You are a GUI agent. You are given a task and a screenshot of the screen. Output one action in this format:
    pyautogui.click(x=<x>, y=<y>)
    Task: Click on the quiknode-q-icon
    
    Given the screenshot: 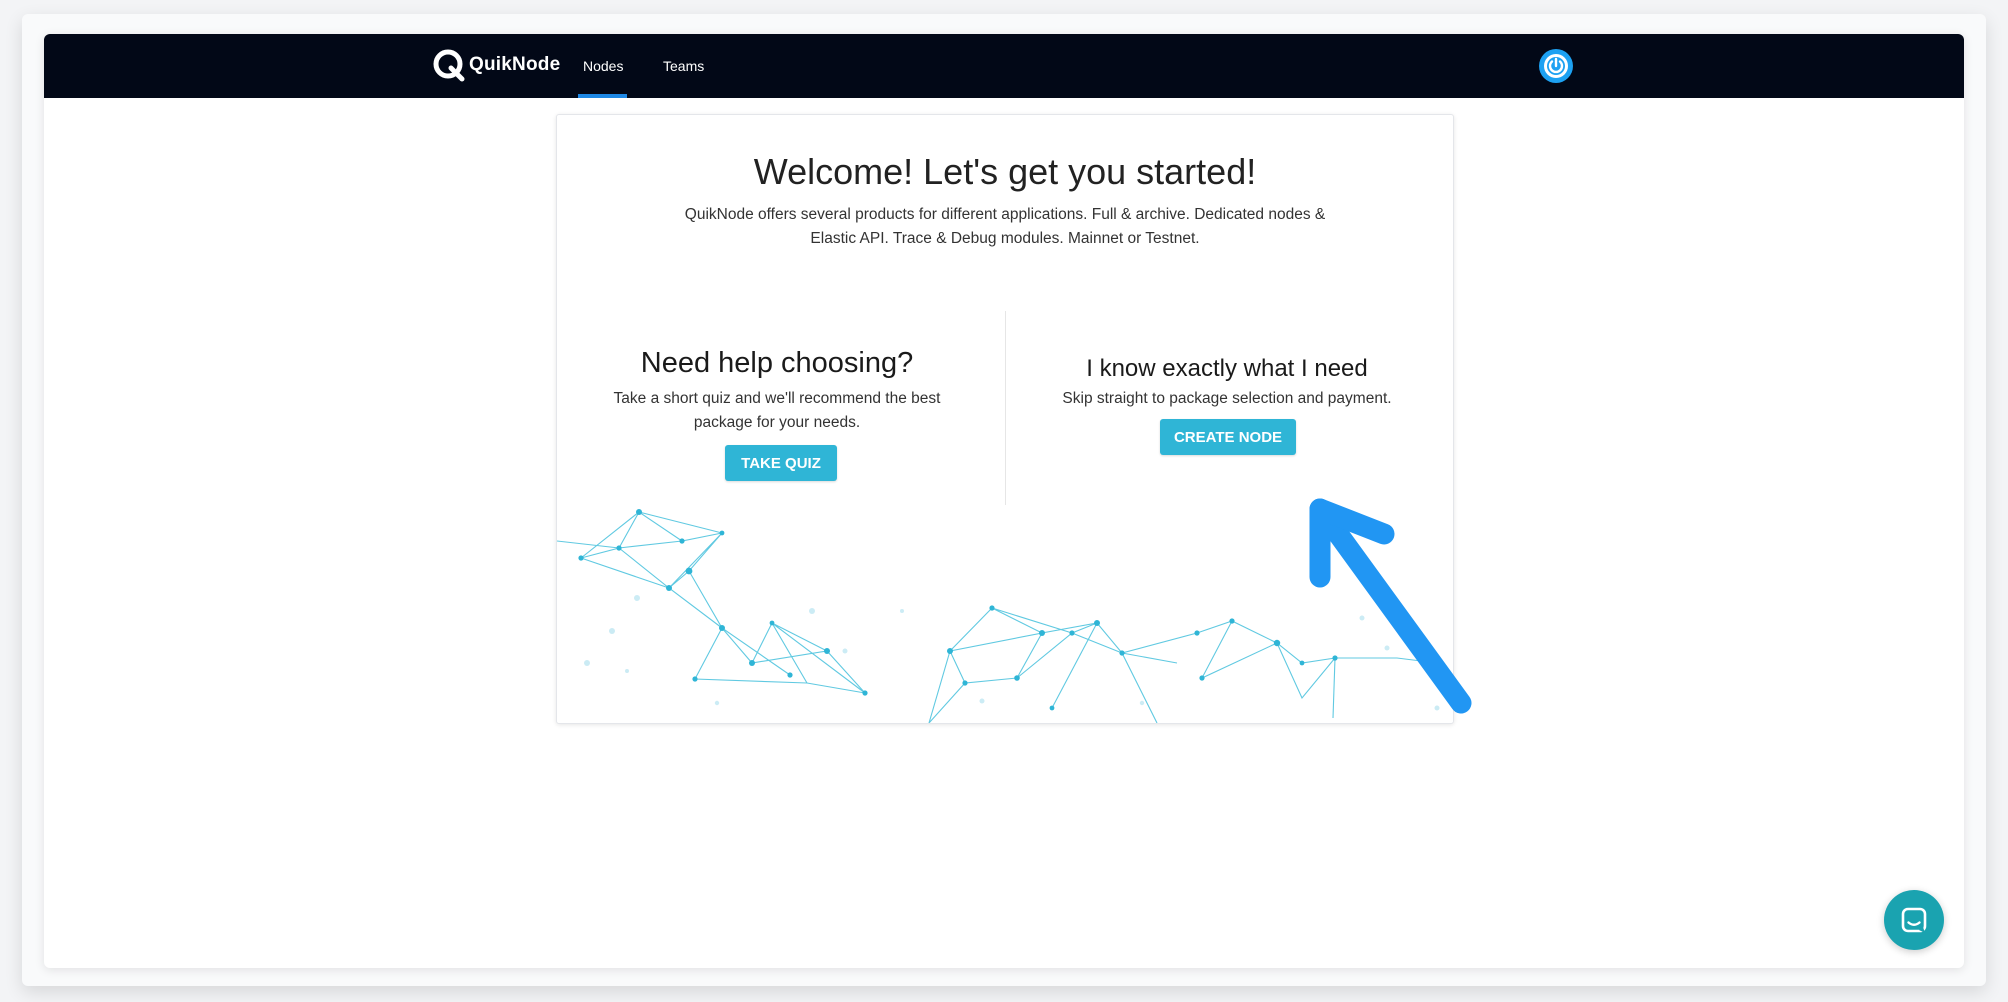 What is the action you would take?
    pyautogui.click(x=449, y=65)
    